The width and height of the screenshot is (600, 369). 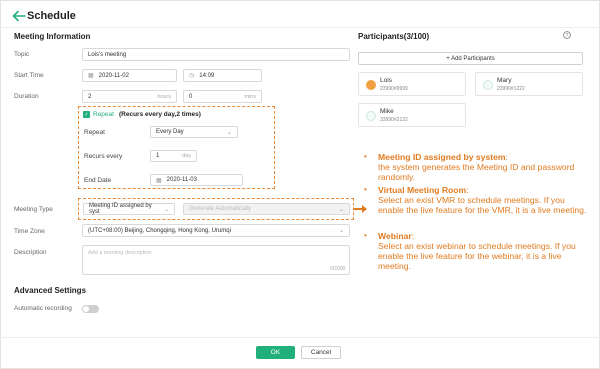 I want to click on recurs-every-label: Recurs every, so click(x=103, y=156).